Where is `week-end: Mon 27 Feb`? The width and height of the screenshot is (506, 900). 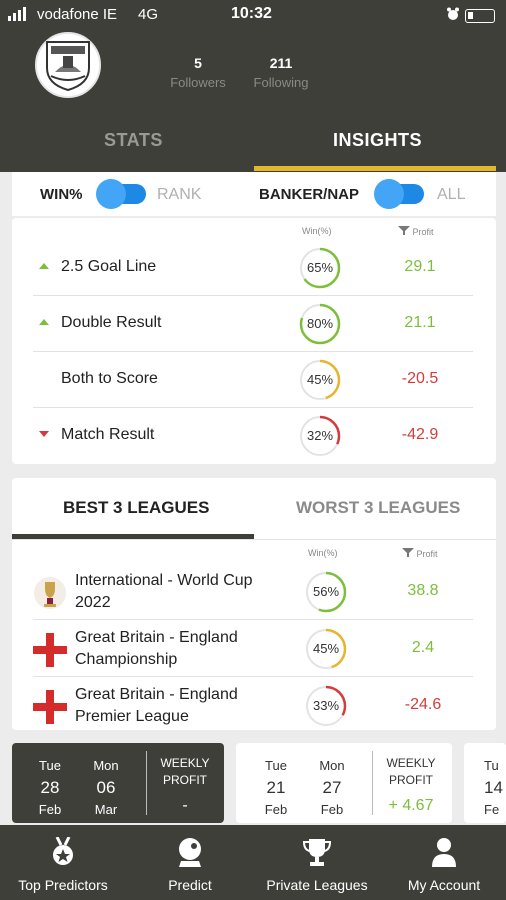
week-end: Mon 27 Feb is located at coordinates (332, 788).